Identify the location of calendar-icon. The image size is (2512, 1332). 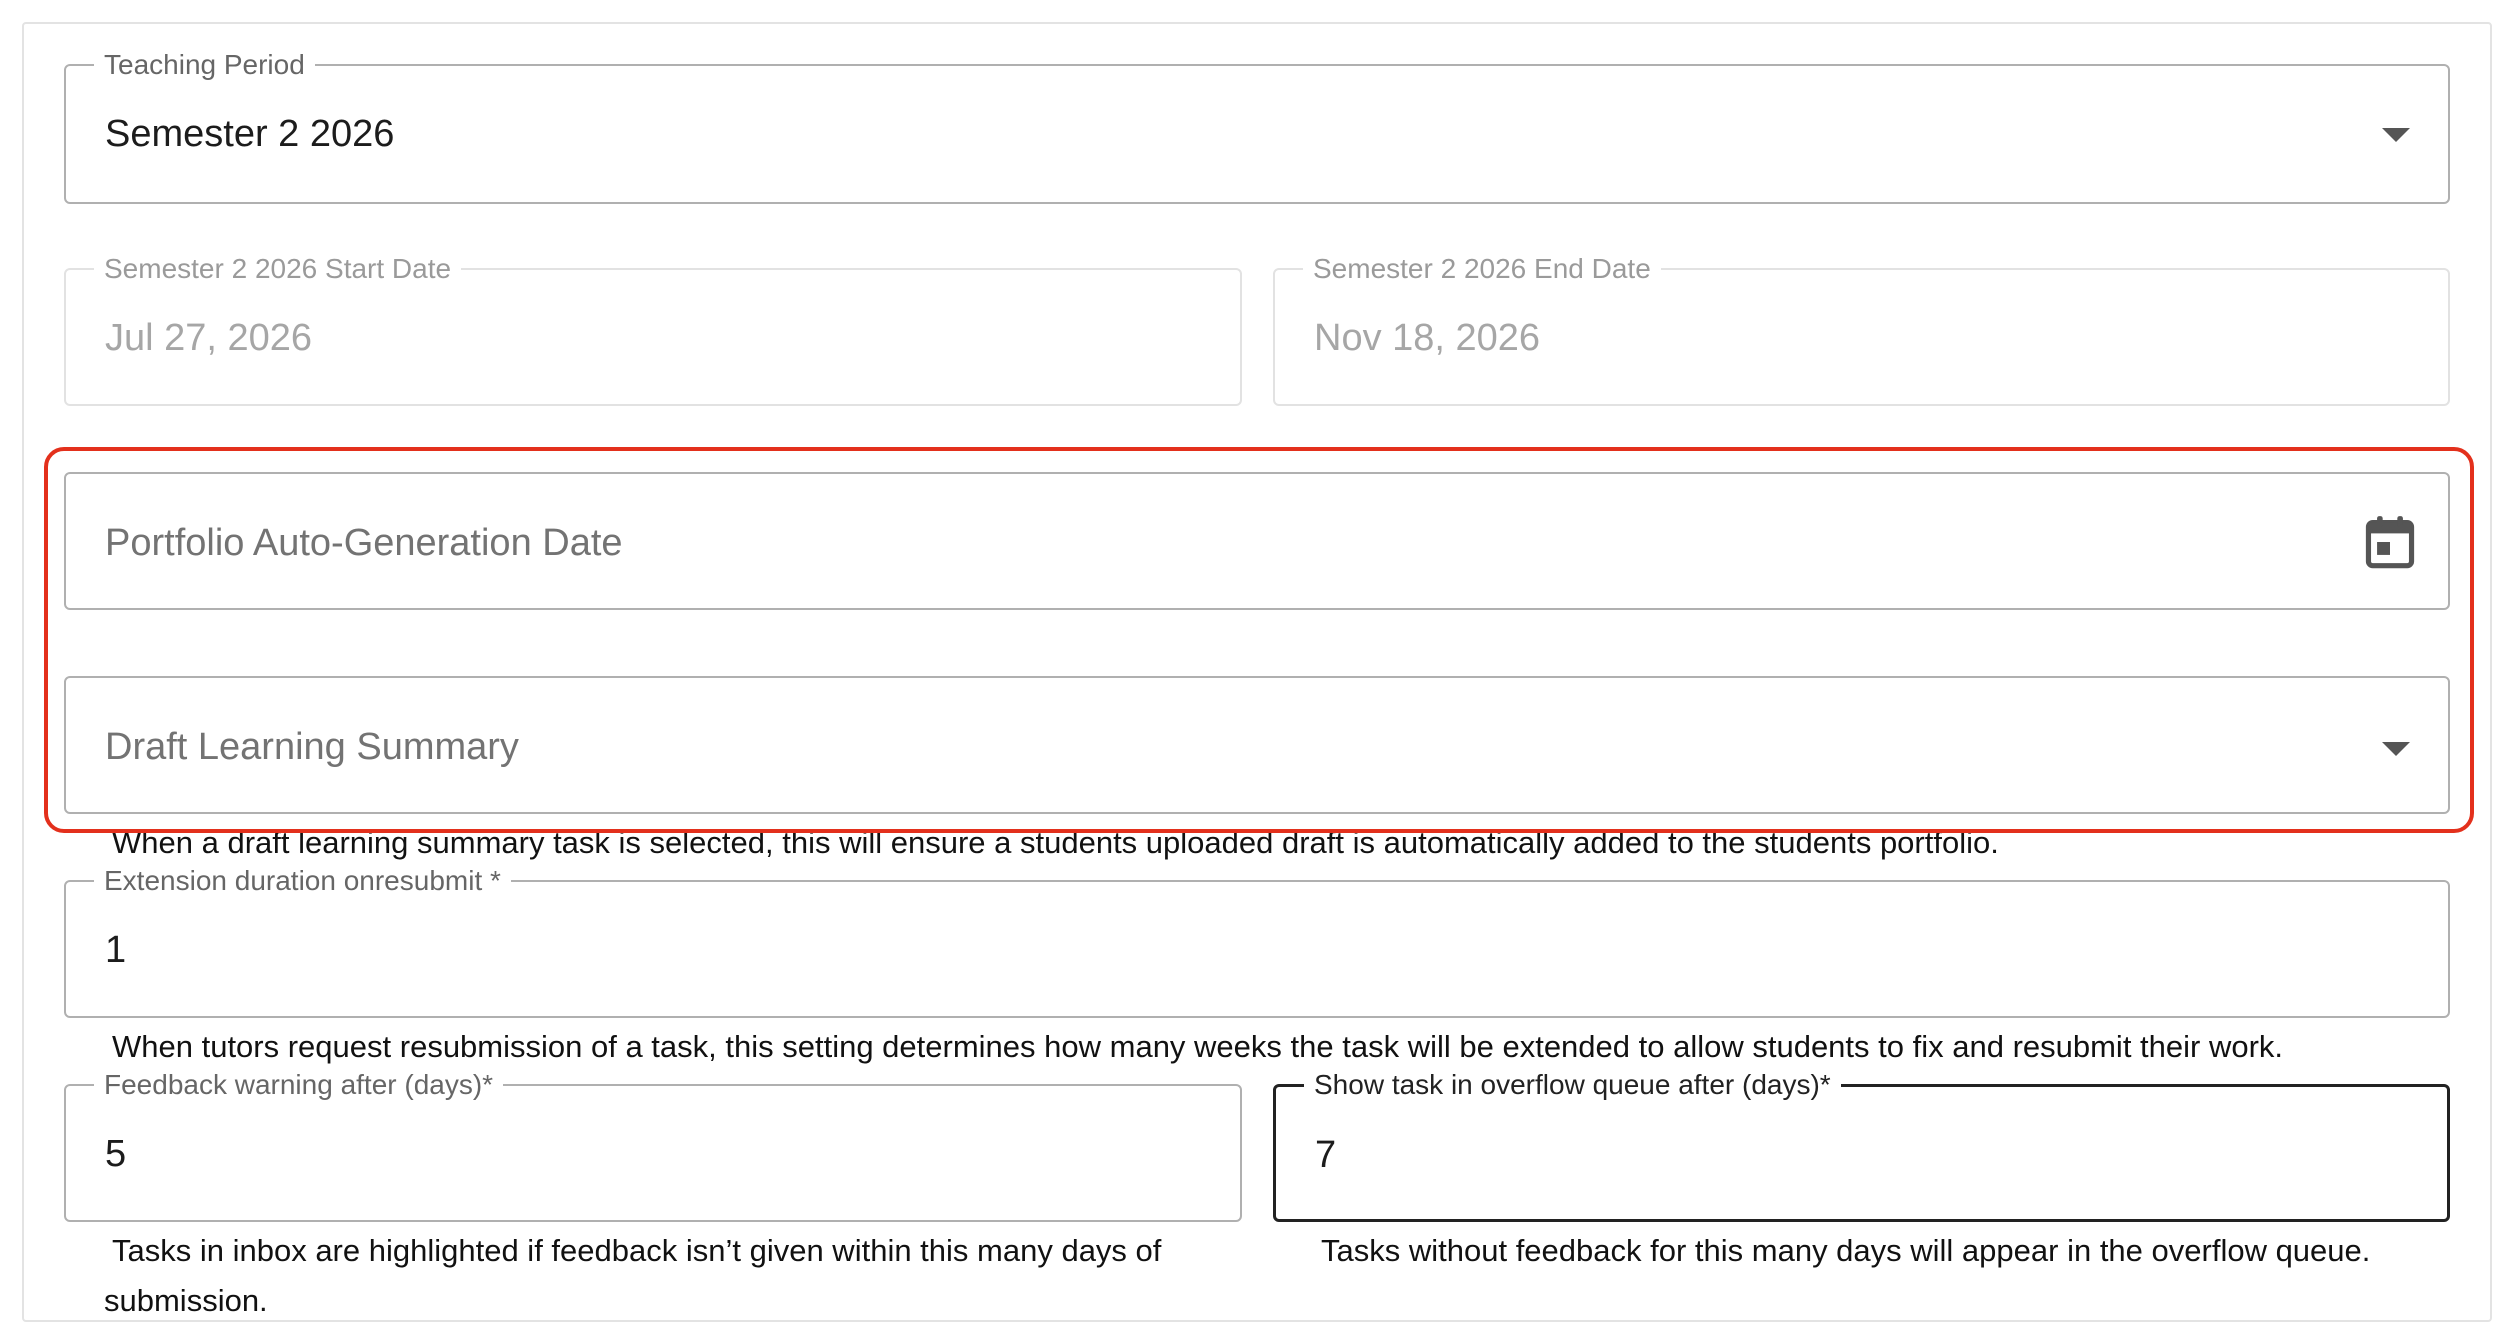
(2390, 542).